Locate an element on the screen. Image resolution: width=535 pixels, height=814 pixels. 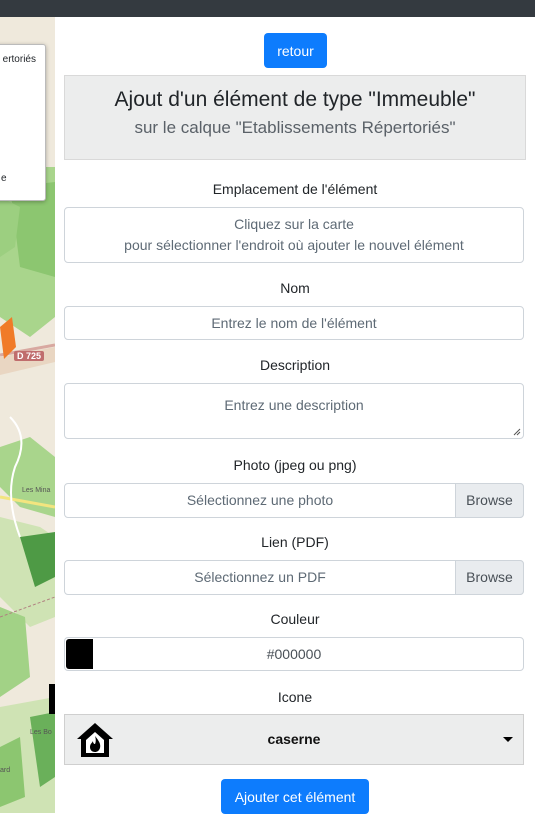
color-value: #000000 is located at coordinates (294, 654).